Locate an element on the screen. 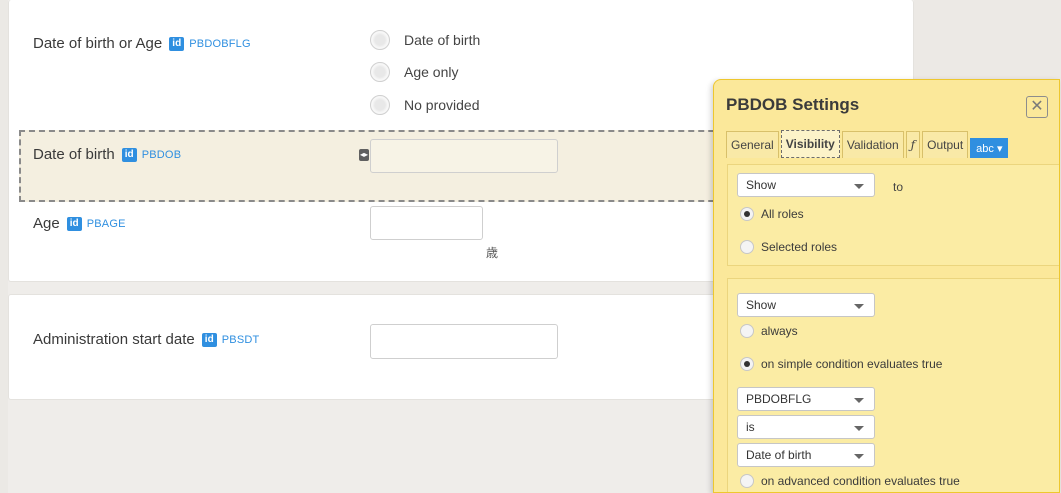  dob-input is located at coordinates (464, 156).